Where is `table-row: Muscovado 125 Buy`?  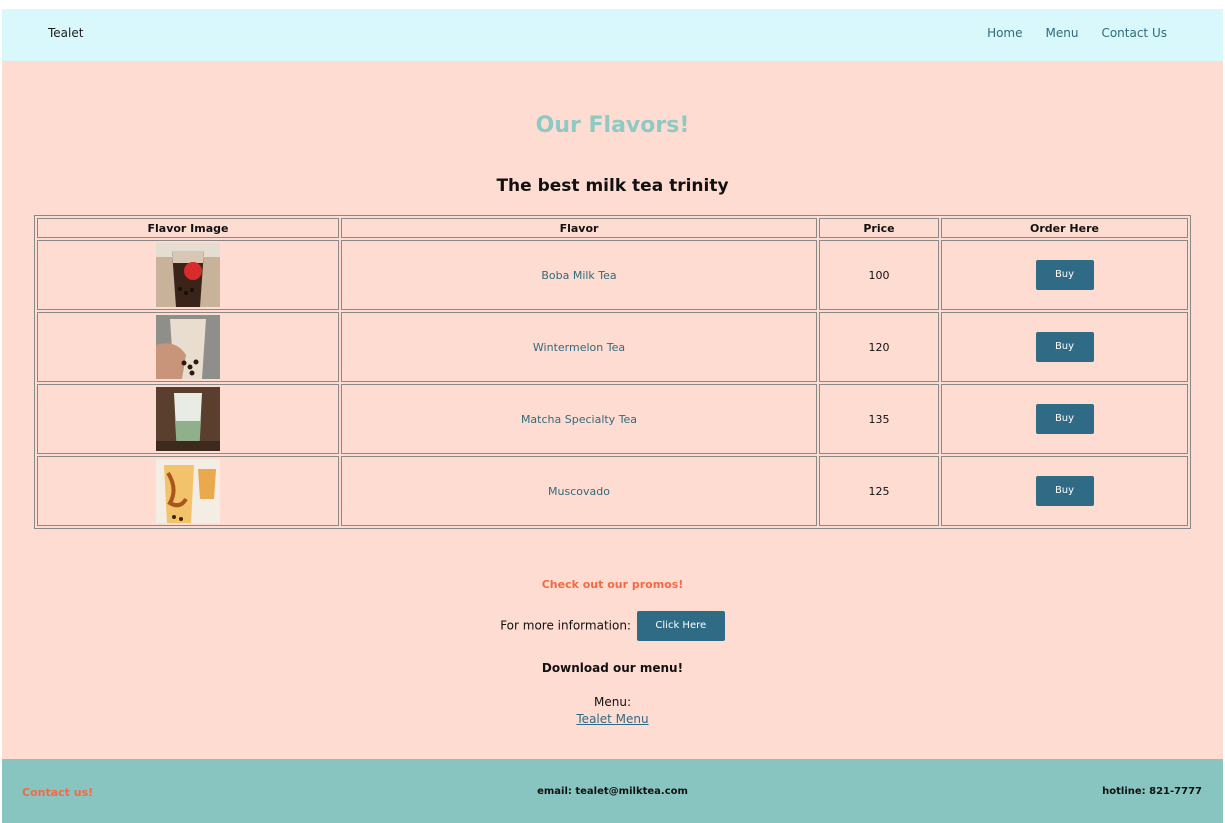 table-row: Muscovado 125 Buy is located at coordinates (612, 491).